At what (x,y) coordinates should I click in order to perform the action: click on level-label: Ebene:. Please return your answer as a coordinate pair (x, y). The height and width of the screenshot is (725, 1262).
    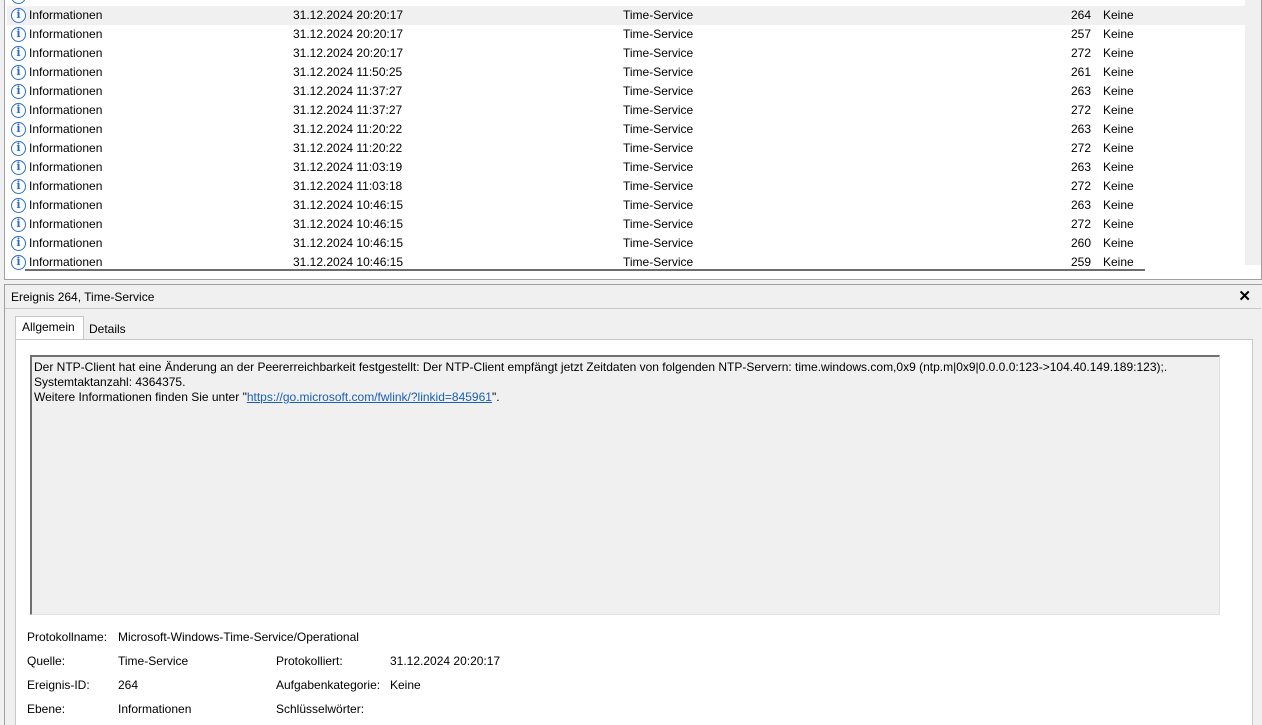
    Looking at the image, I should click on (46, 709).